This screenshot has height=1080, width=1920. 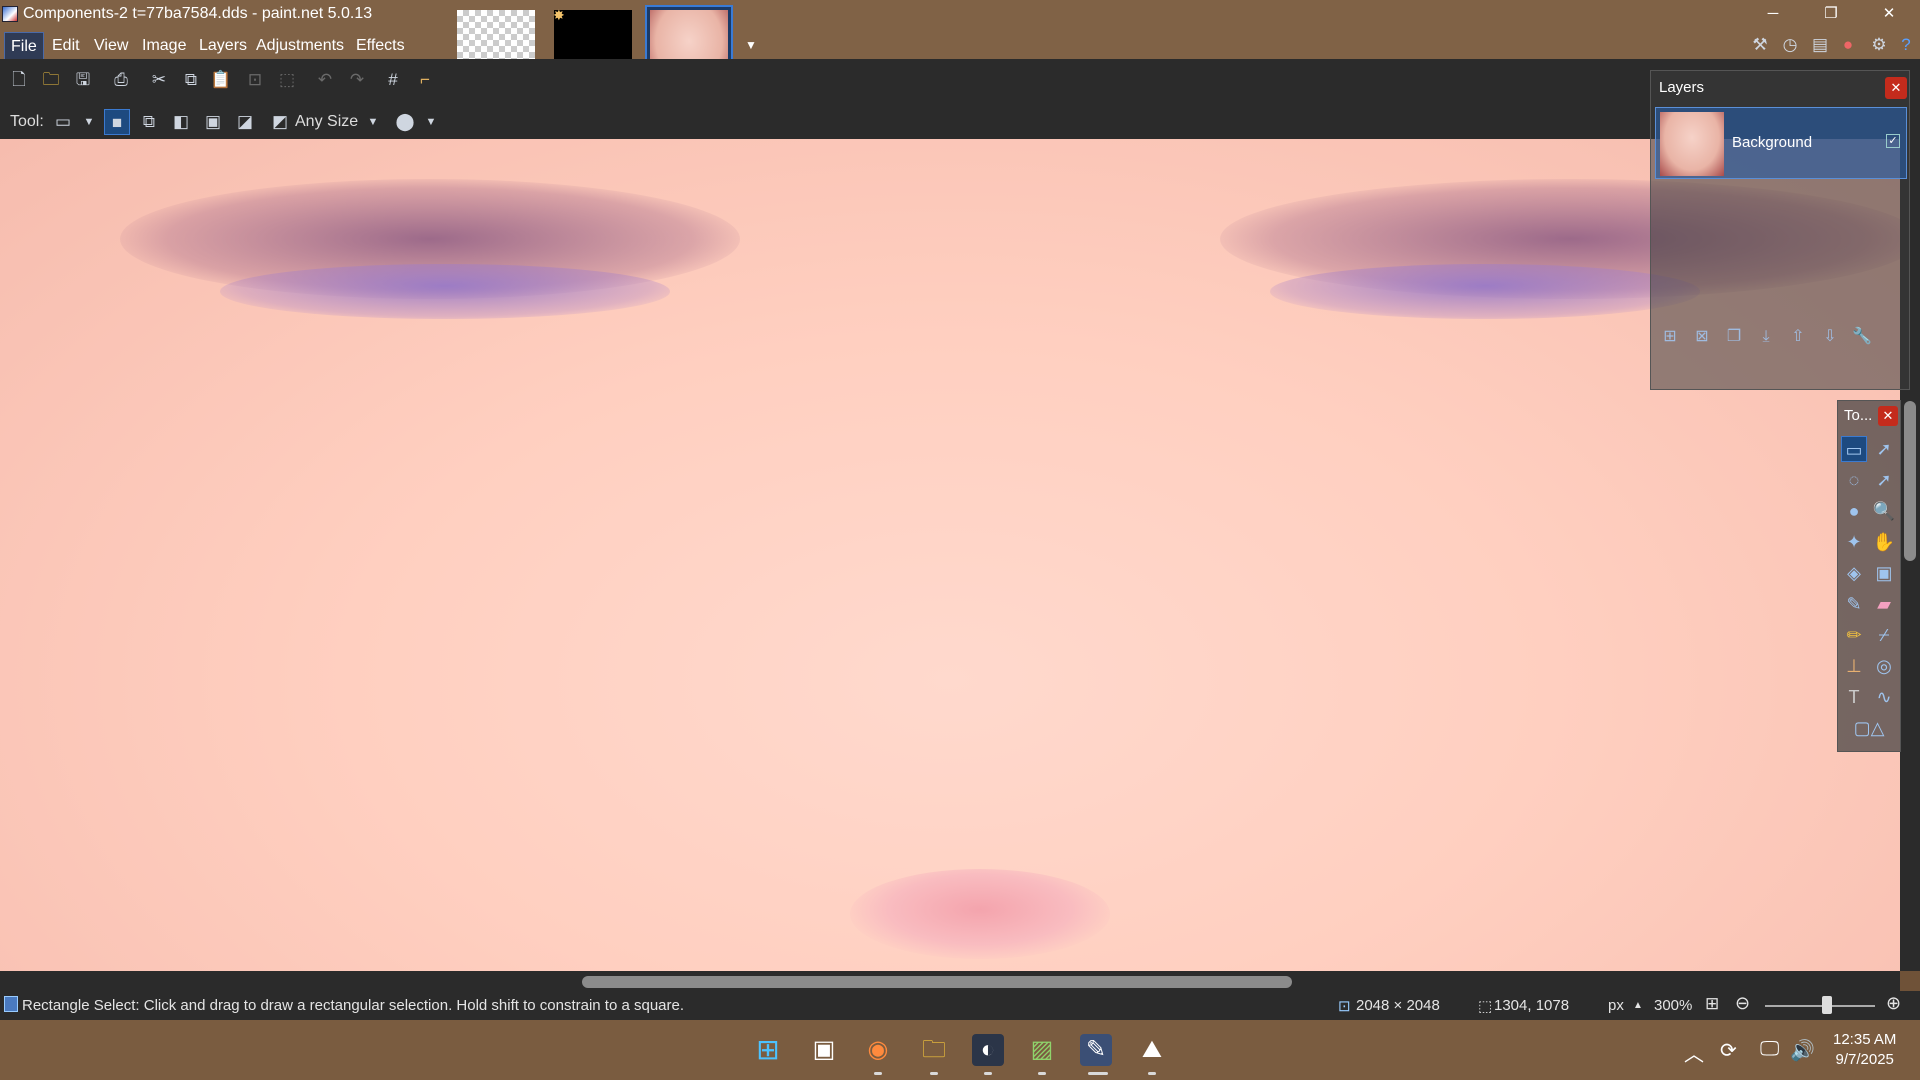 What do you see at coordinates (1884, 511) in the screenshot?
I see `zoom-tool-icon: 🔍` at bounding box center [1884, 511].